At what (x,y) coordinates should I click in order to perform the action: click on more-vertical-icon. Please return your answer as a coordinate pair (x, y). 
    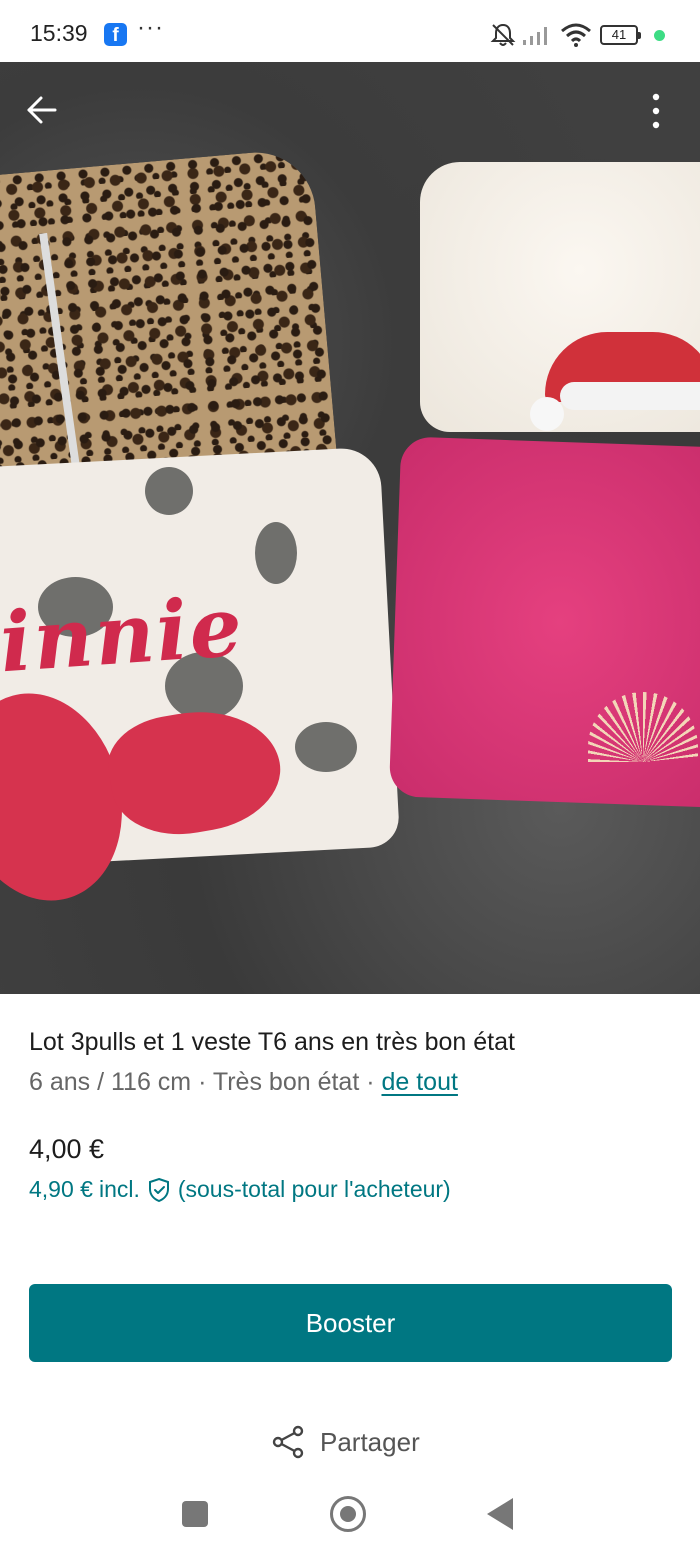
    Looking at the image, I should click on (656, 112).